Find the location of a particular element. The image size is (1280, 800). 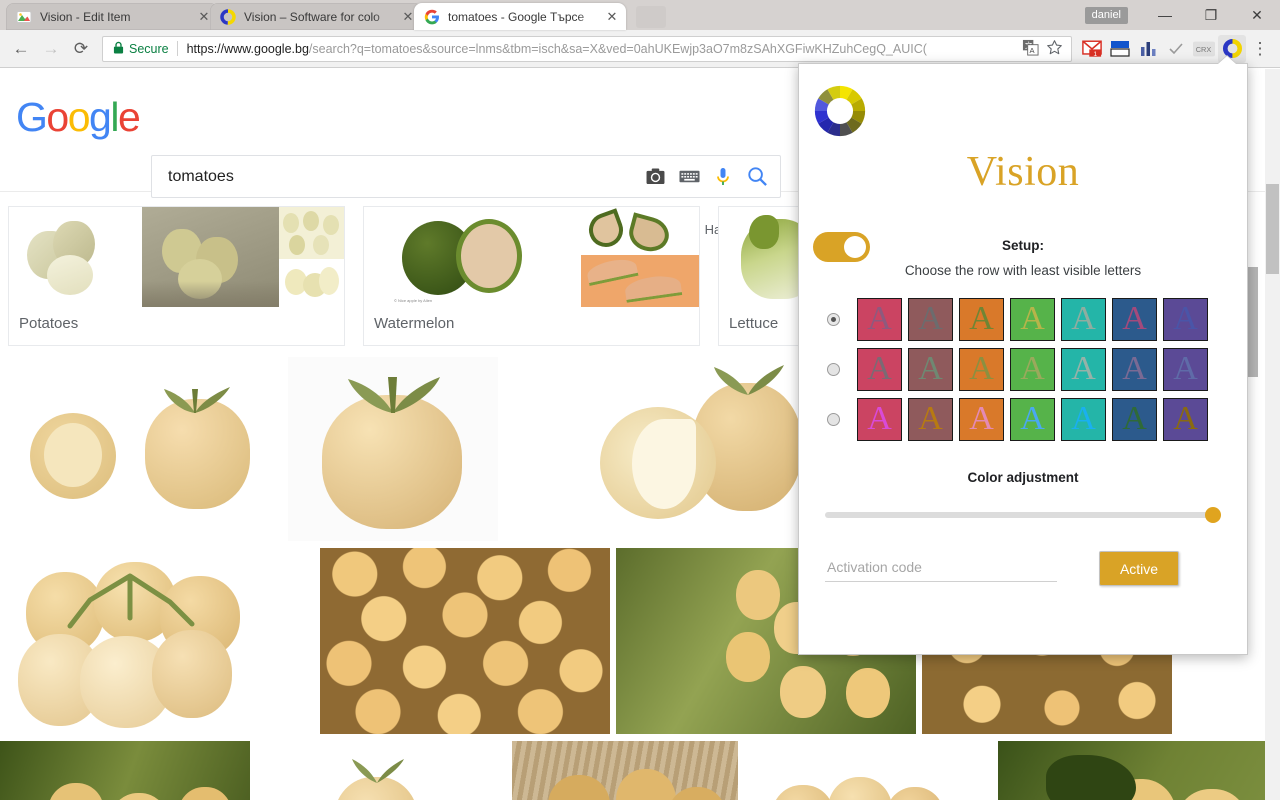

extension-toolbar: 1 CRX ⋮ is located at coordinates (1176, 48).